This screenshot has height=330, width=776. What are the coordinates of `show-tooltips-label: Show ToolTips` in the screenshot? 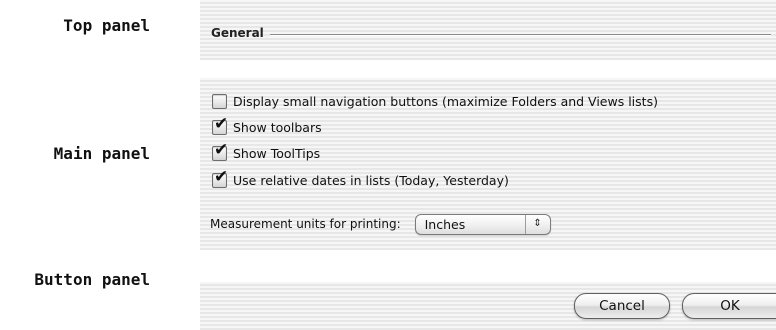 It's located at (277, 153).